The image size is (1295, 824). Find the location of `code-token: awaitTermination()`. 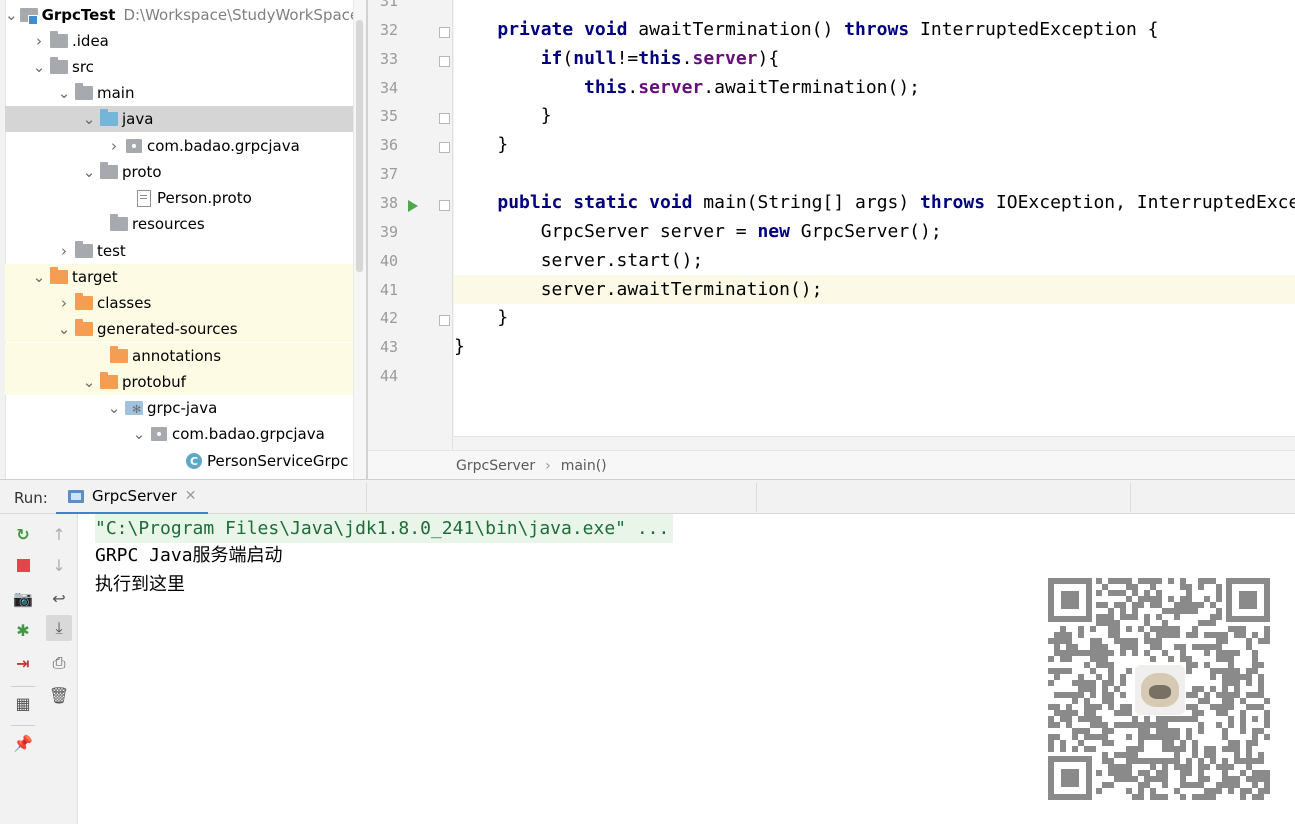

code-token: awaitTermination() is located at coordinates (736, 29).